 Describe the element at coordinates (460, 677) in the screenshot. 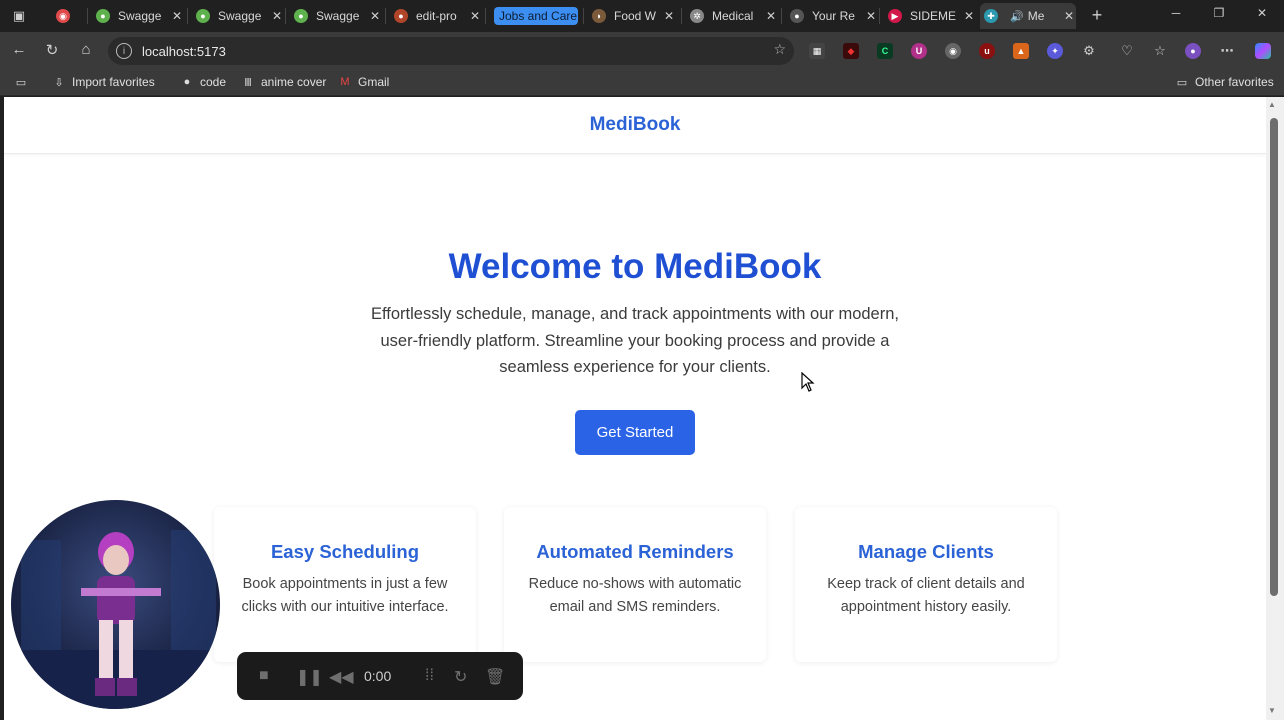

I see `restart-icon: ↻` at that location.